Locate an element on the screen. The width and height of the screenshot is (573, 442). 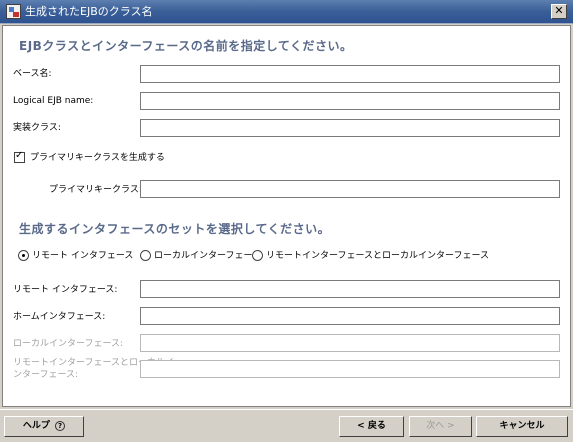
impl-class-input is located at coordinates (350, 128).